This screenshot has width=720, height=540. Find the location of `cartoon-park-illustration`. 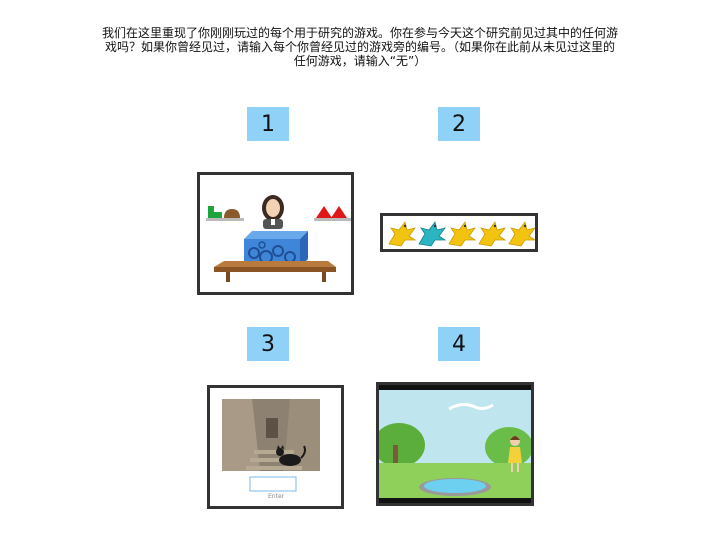

cartoon-park-illustration is located at coordinates (455, 444).